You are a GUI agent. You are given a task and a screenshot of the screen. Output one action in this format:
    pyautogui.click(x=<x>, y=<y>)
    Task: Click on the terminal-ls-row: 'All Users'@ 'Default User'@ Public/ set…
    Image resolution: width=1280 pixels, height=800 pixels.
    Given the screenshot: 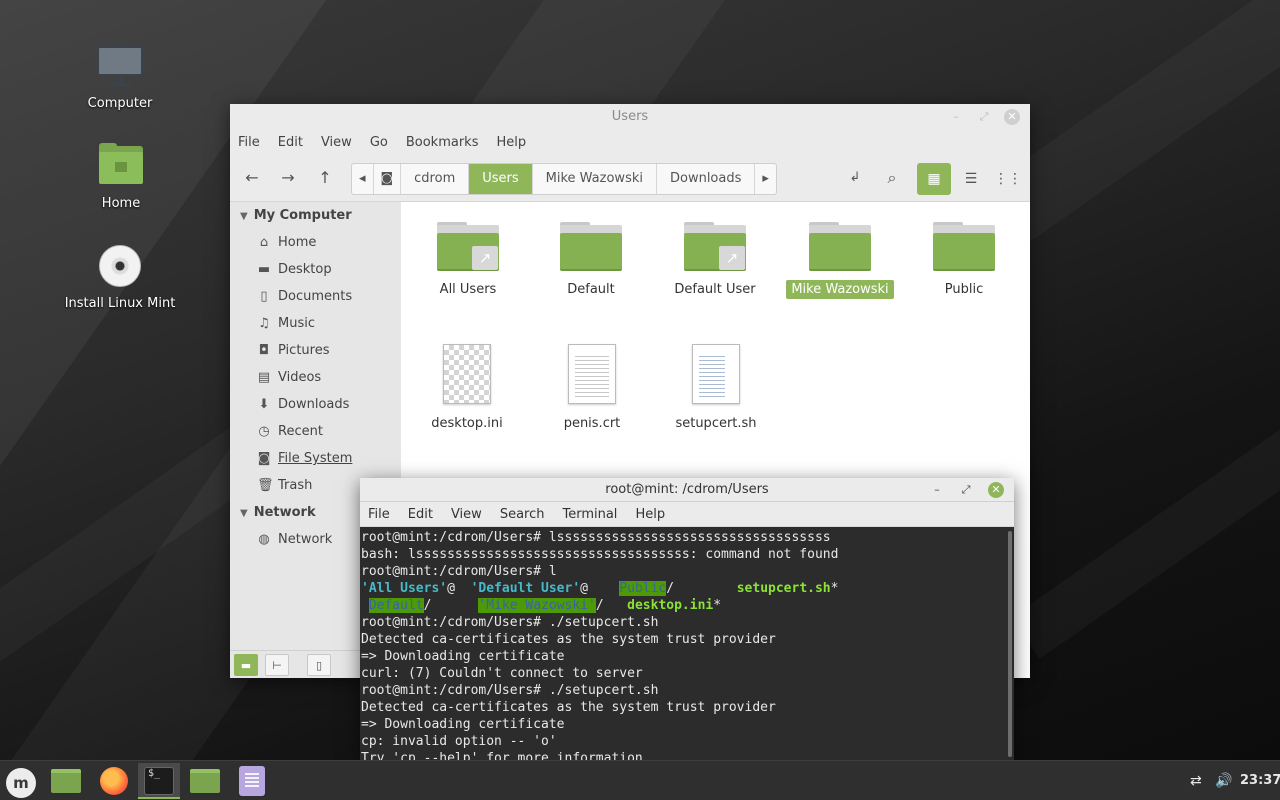 What is the action you would take?
    pyautogui.click(x=683, y=588)
    